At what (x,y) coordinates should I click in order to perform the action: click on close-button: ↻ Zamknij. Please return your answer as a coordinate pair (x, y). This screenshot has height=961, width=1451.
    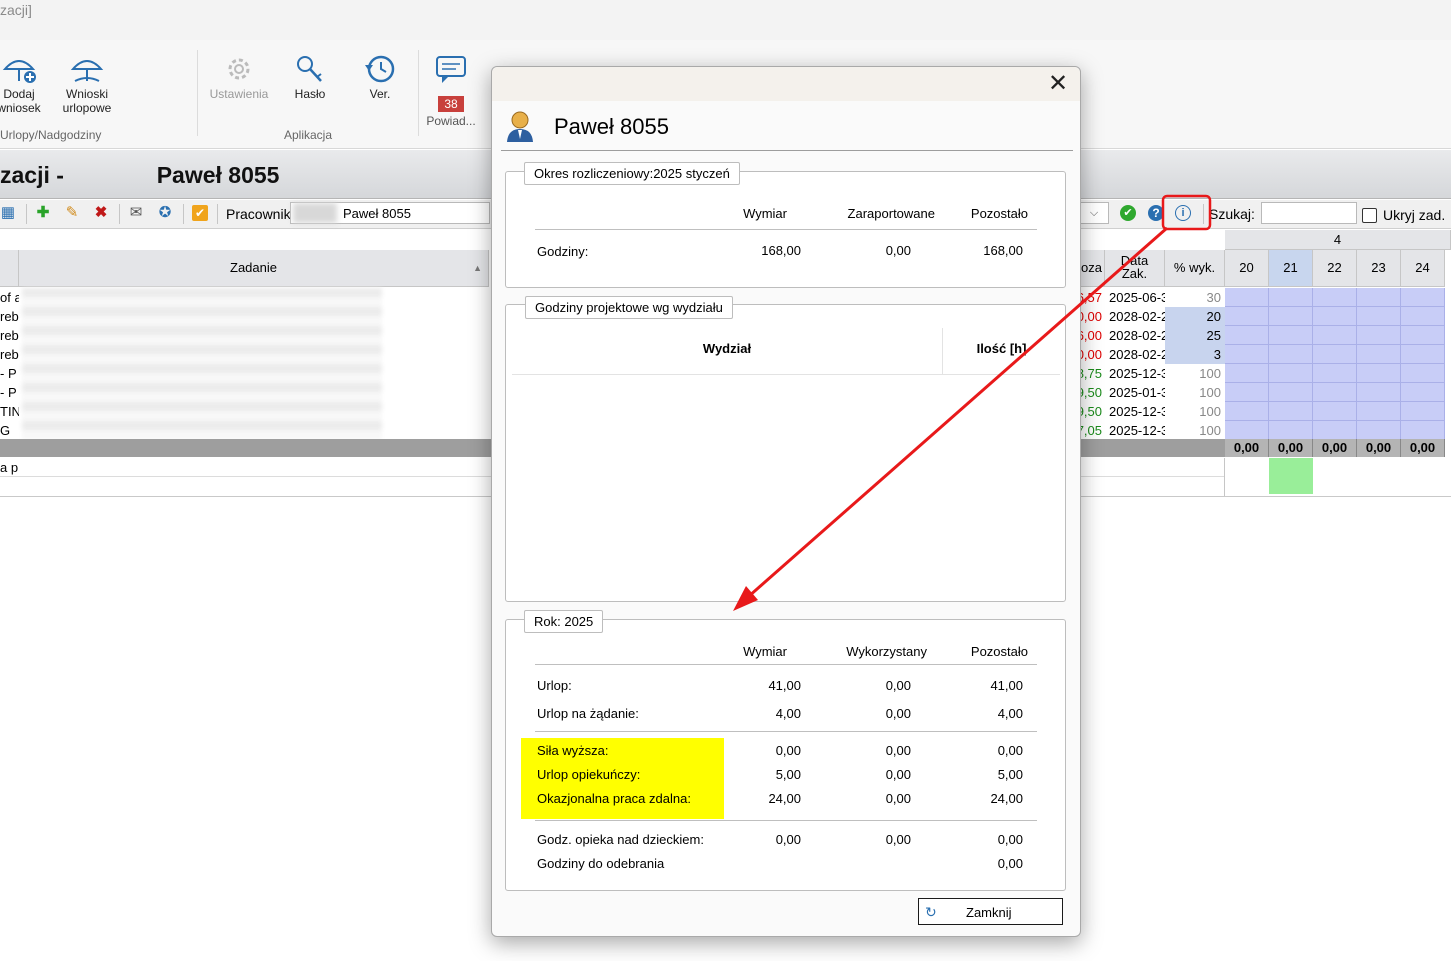
    Looking at the image, I should click on (990, 911).